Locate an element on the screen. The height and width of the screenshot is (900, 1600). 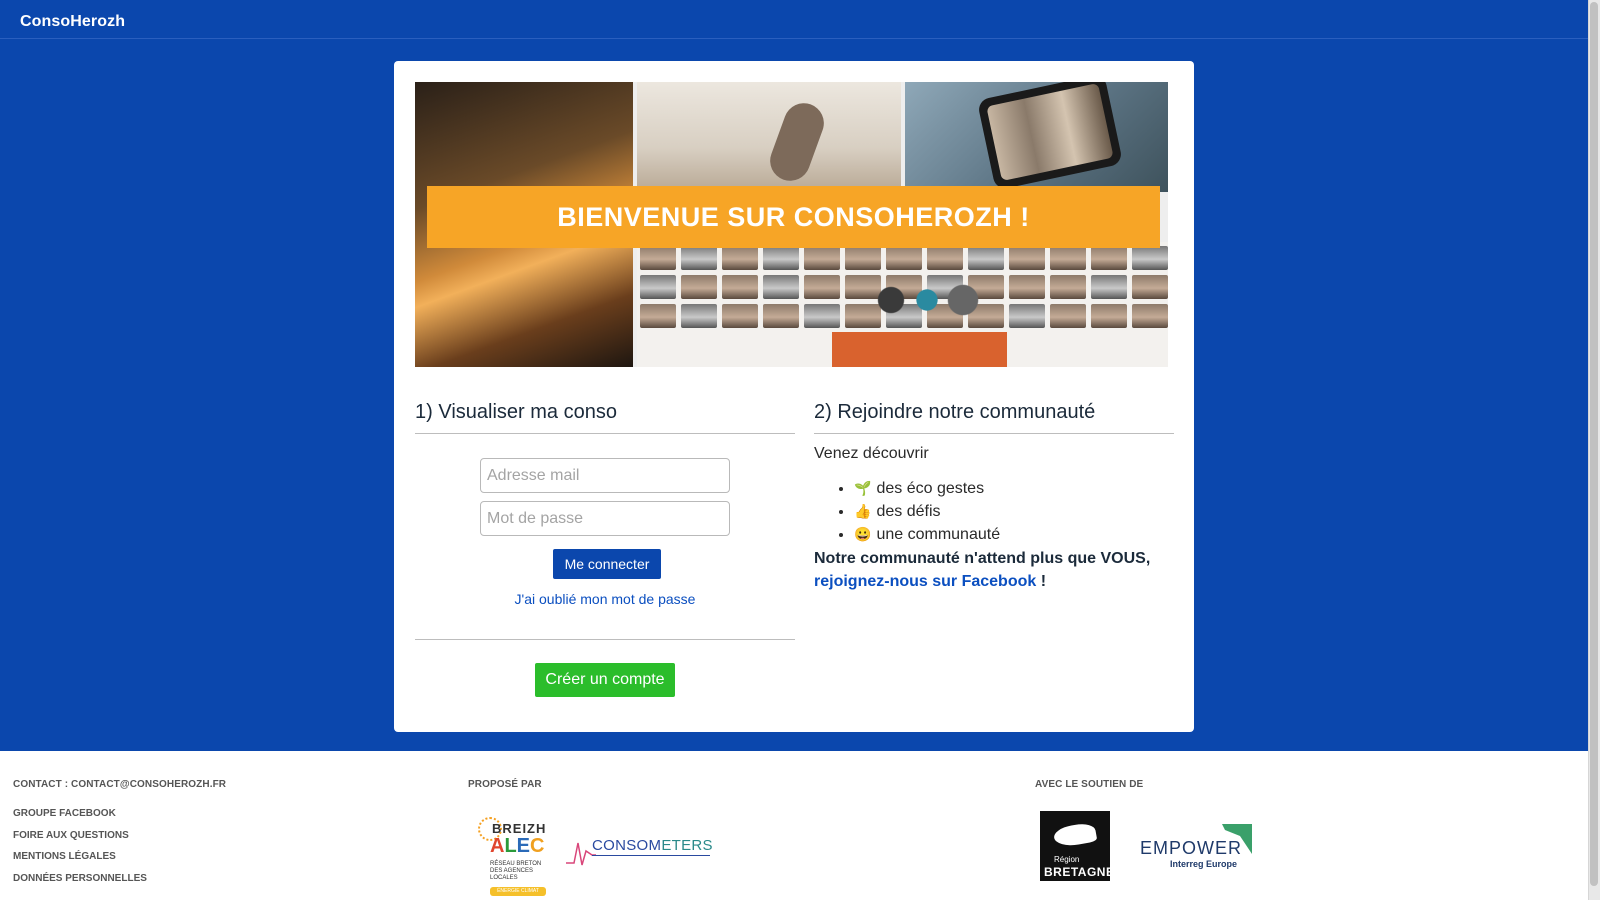
welcome-banner: BIENVENUE SUR CONSOHEROZH ! is located at coordinates (791, 224).